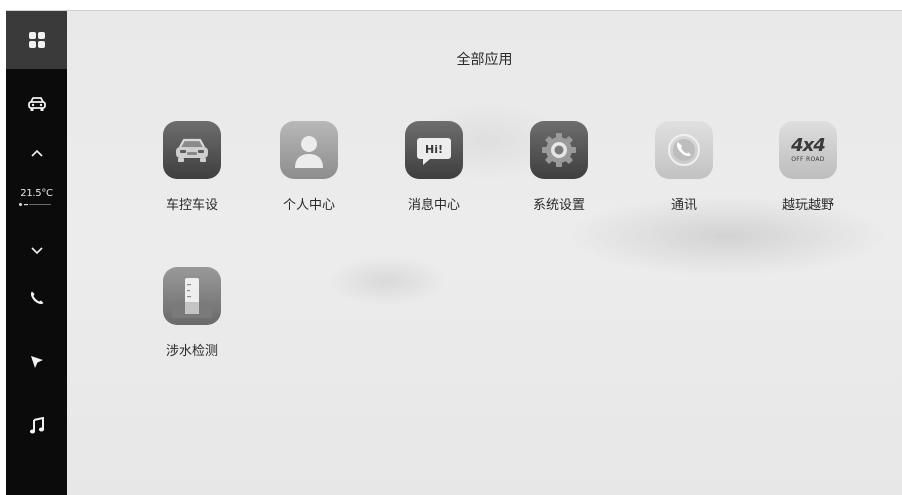 Image resolution: width=902 pixels, height=495 pixels. Describe the element at coordinates (684, 150) in the screenshot. I see `phone-handset-icon` at that location.